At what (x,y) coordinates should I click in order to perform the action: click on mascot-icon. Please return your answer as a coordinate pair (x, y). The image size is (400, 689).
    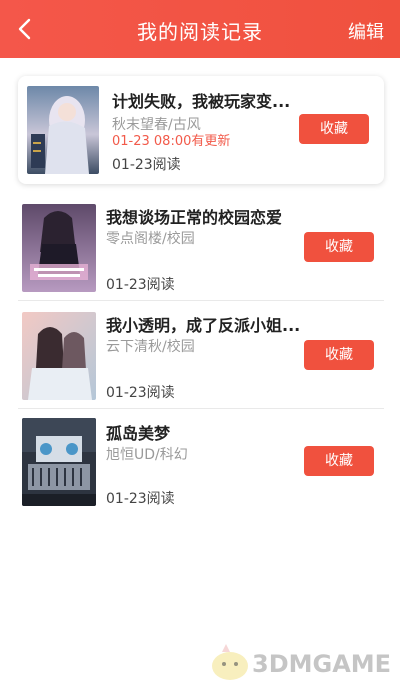
    Looking at the image, I should click on (230, 662).